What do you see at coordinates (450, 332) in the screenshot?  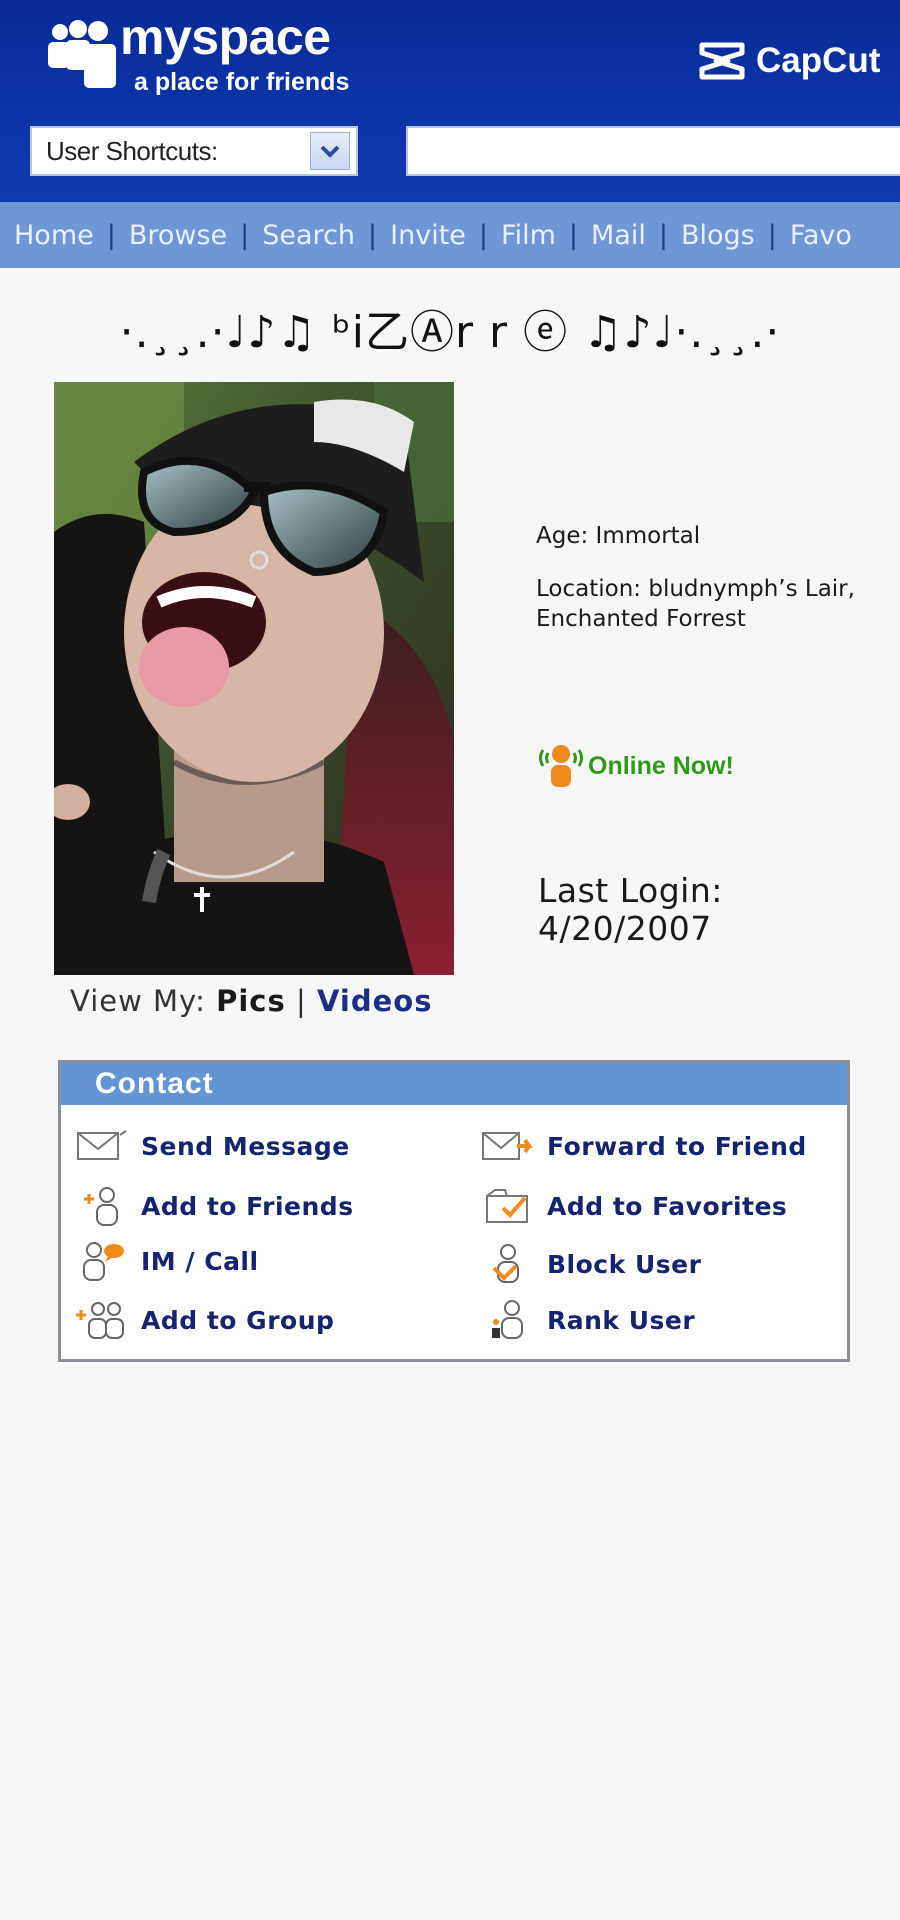 I see `profile-display-name: ·.¸¸.·♩♪♫ ᵇi乙Ⓐr r ⓔ ♫♪♩·.¸¸.·` at bounding box center [450, 332].